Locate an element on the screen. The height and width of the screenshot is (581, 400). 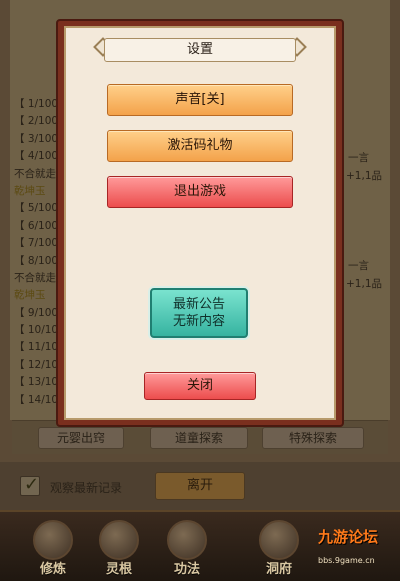
spirit-root-icon is located at coordinates (119, 540).